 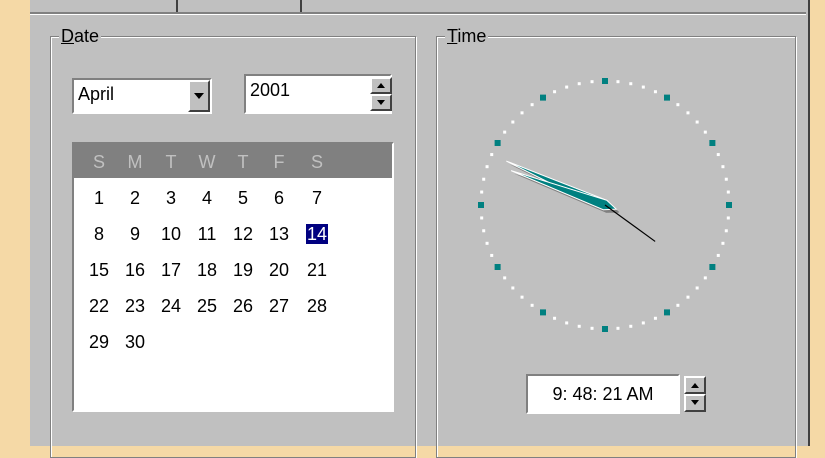 I want to click on calendar-day: 30, so click(x=135, y=342).